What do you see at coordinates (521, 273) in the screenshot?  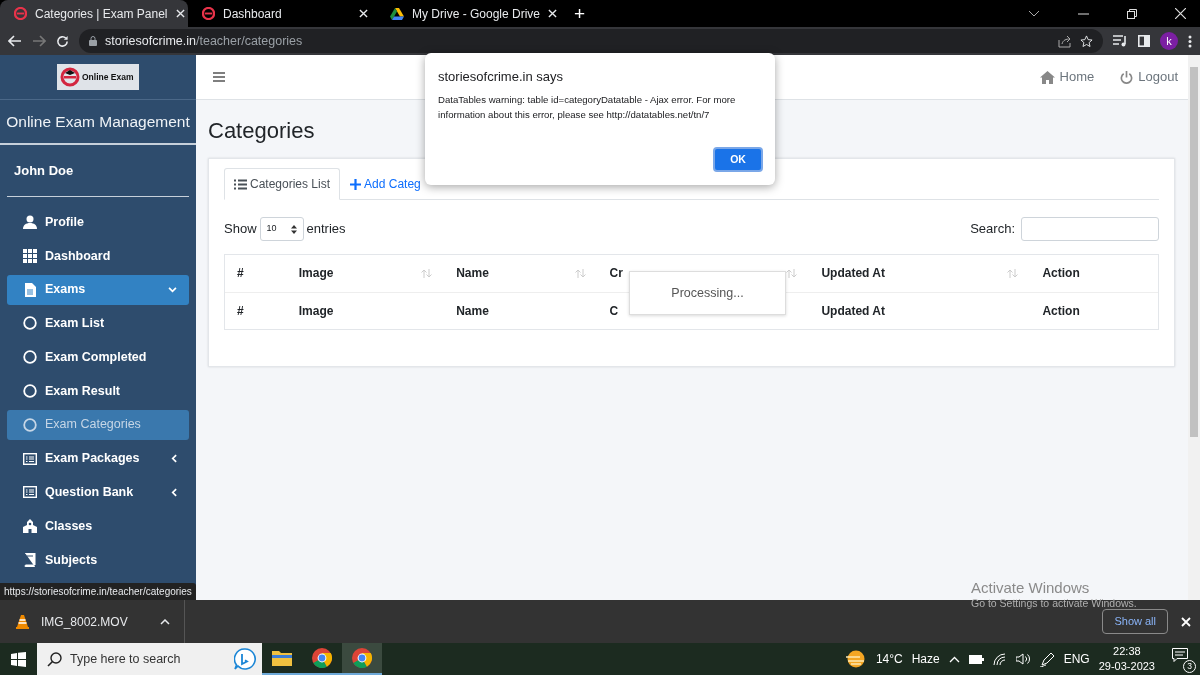 I see `column-header: Name` at bounding box center [521, 273].